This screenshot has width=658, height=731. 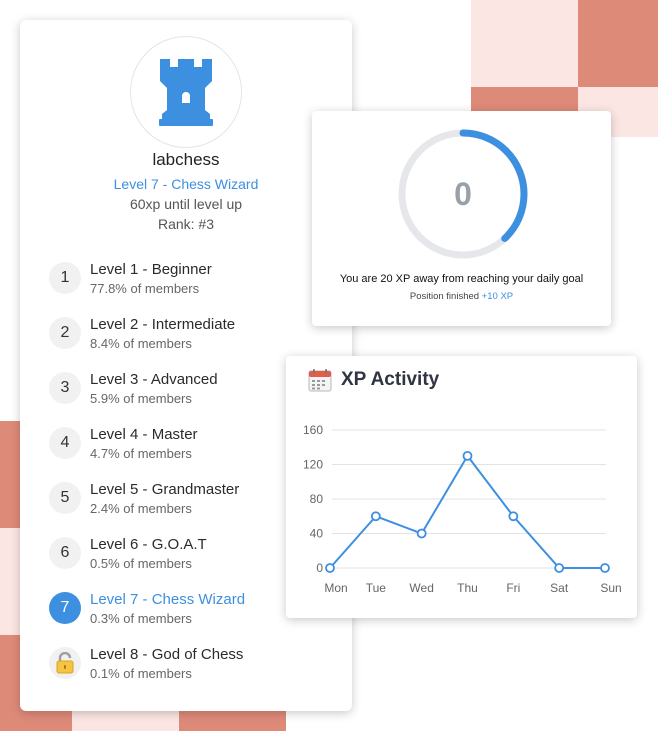 What do you see at coordinates (168, 599) in the screenshot?
I see `level-name: Level 7 - Chess Wizard` at bounding box center [168, 599].